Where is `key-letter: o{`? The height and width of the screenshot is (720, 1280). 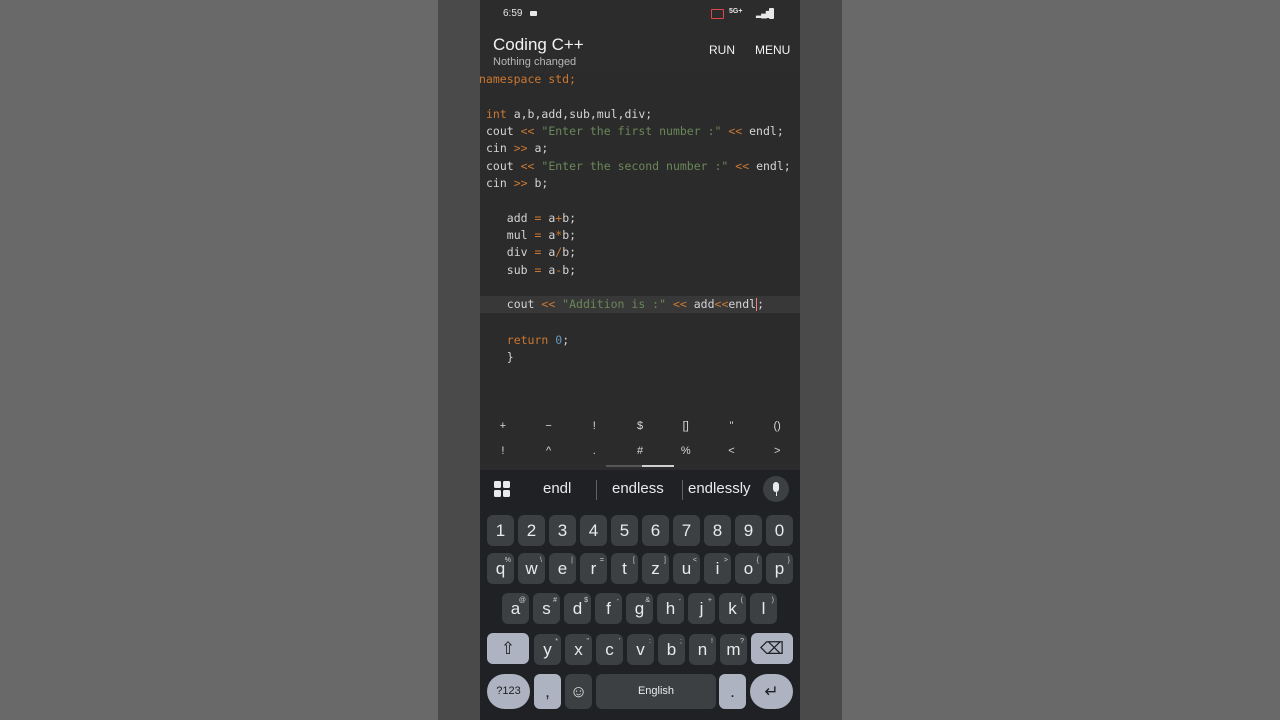
key-letter: o{ is located at coordinates (748, 568).